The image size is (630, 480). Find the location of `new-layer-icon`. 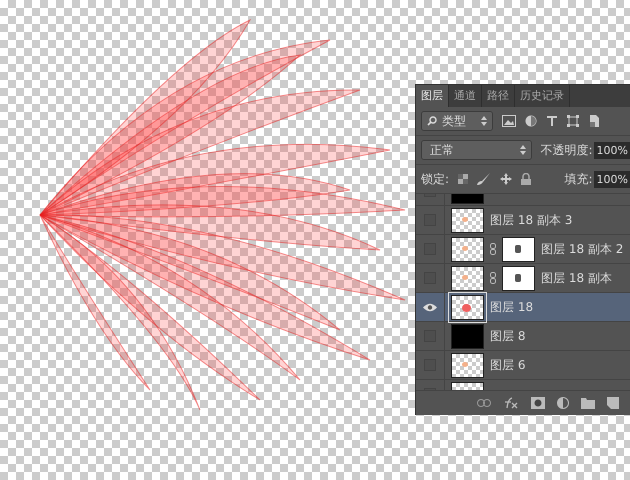

new-layer-icon is located at coordinates (613, 403).